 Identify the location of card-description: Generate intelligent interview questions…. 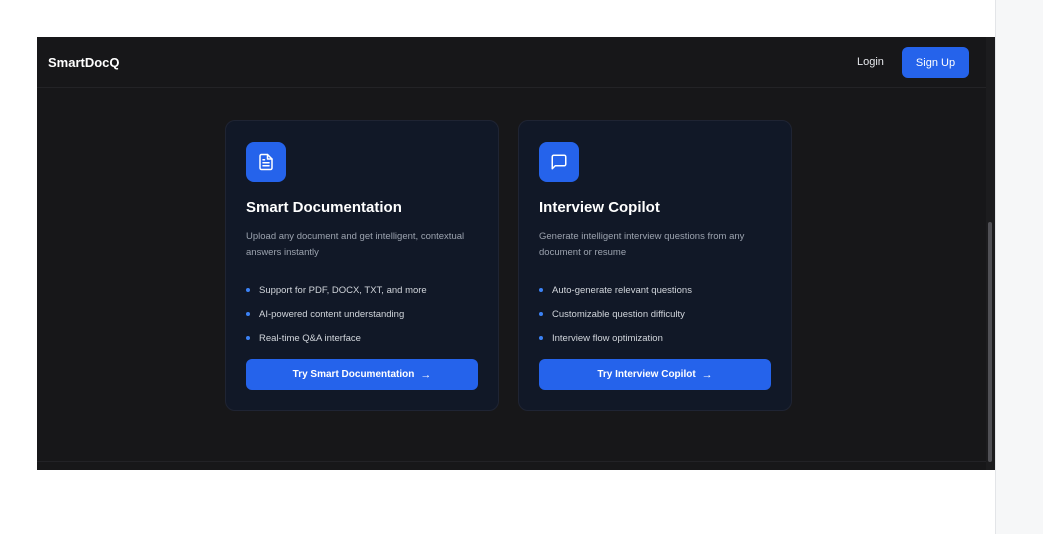
(642, 244).